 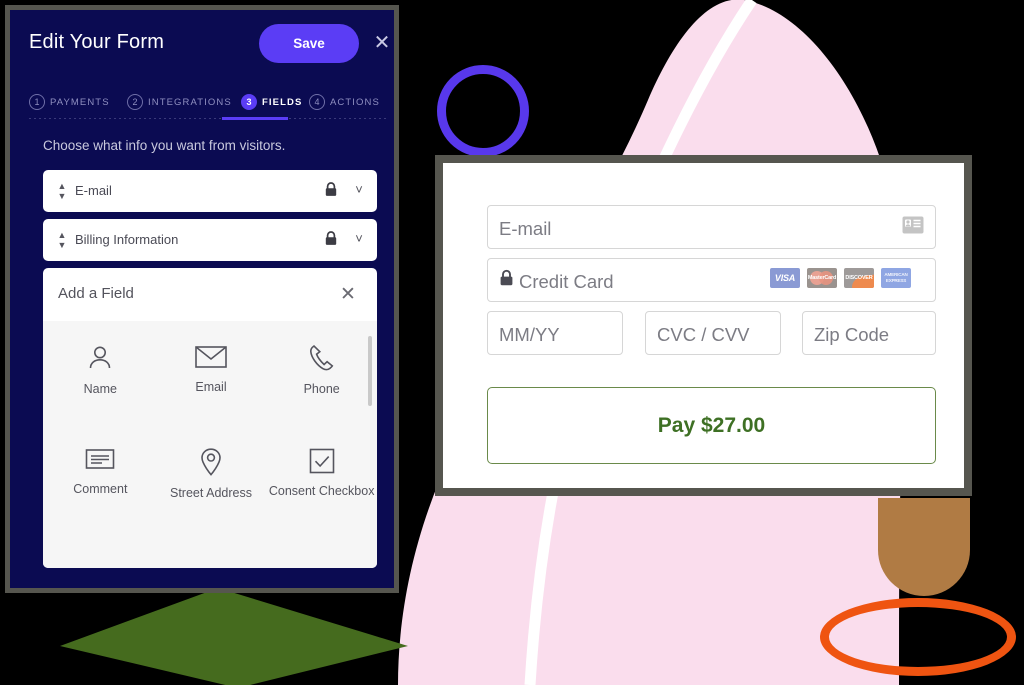 I want to click on field-tile-label: Email, so click(x=211, y=387).